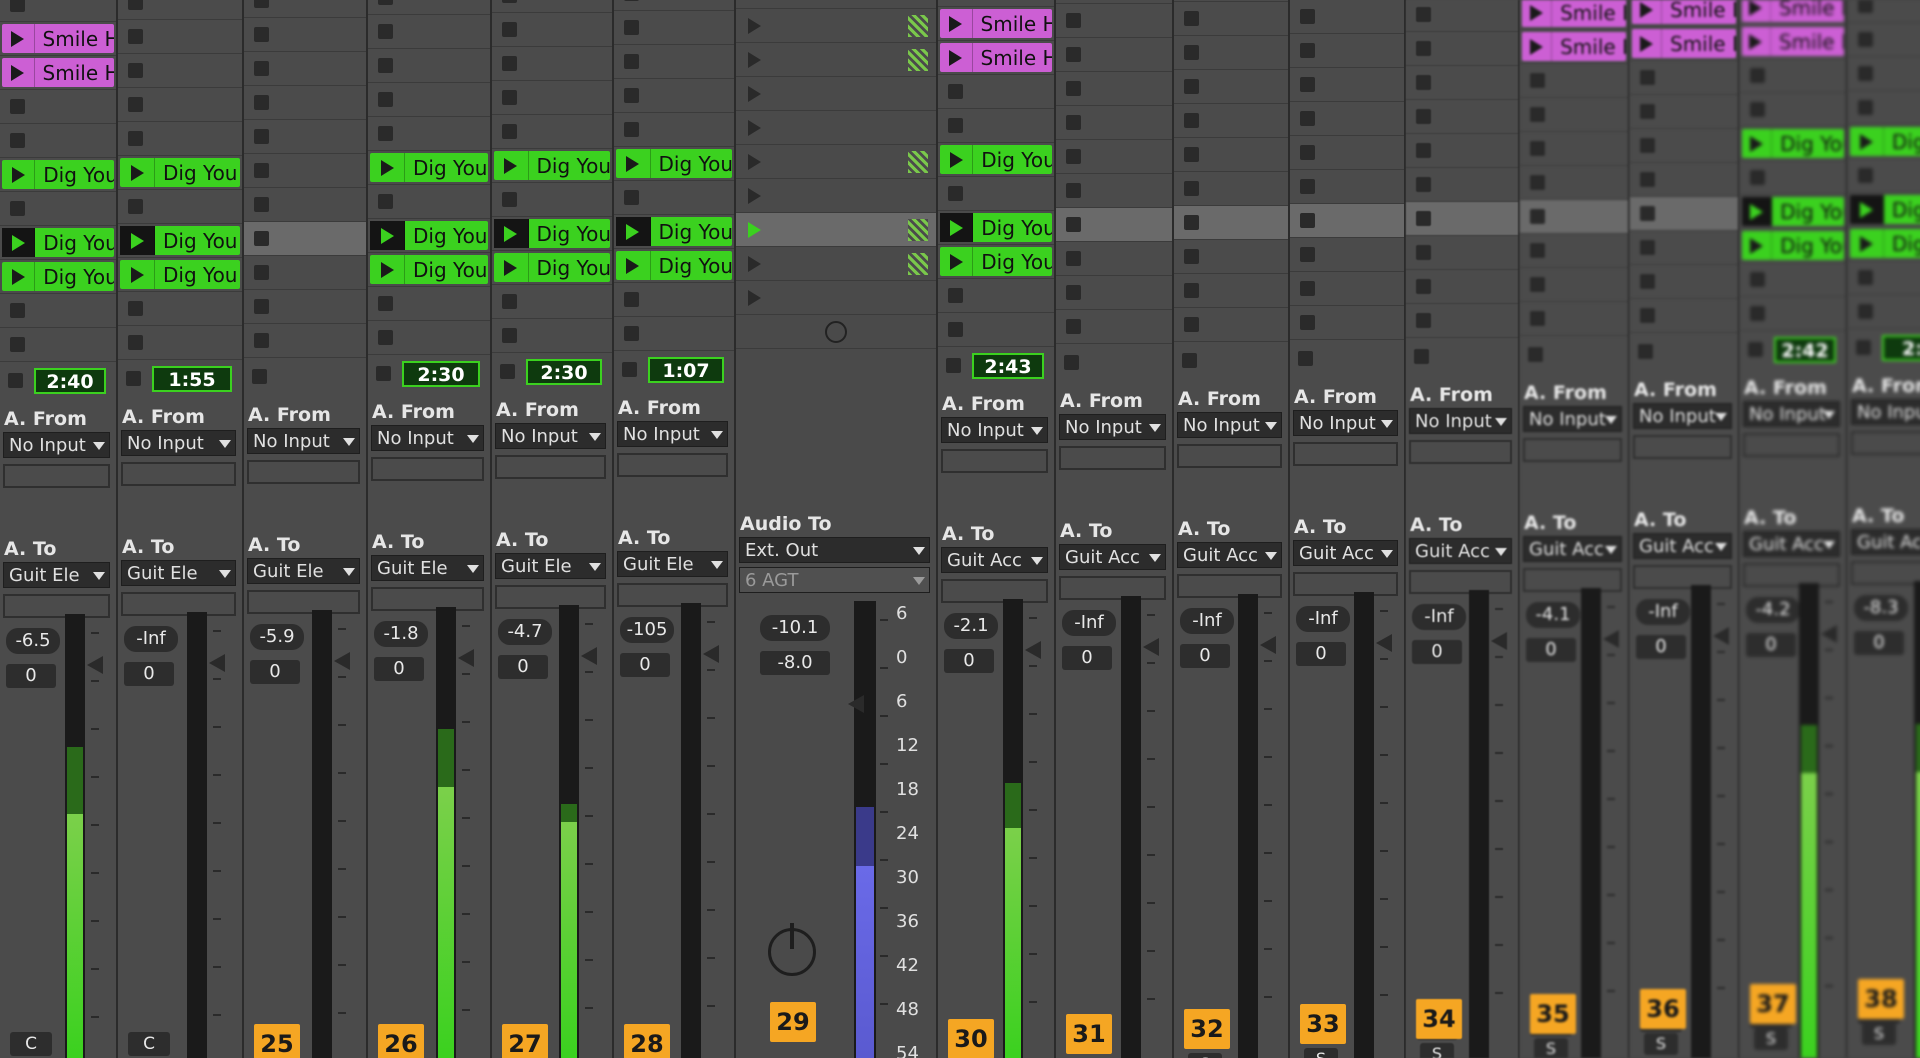 The width and height of the screenshot is (1920, 1058). What do you see at coordinates (1793, 41) in the screenshot?
I see `clip: Smile M` at bounding box center [1793, 41].